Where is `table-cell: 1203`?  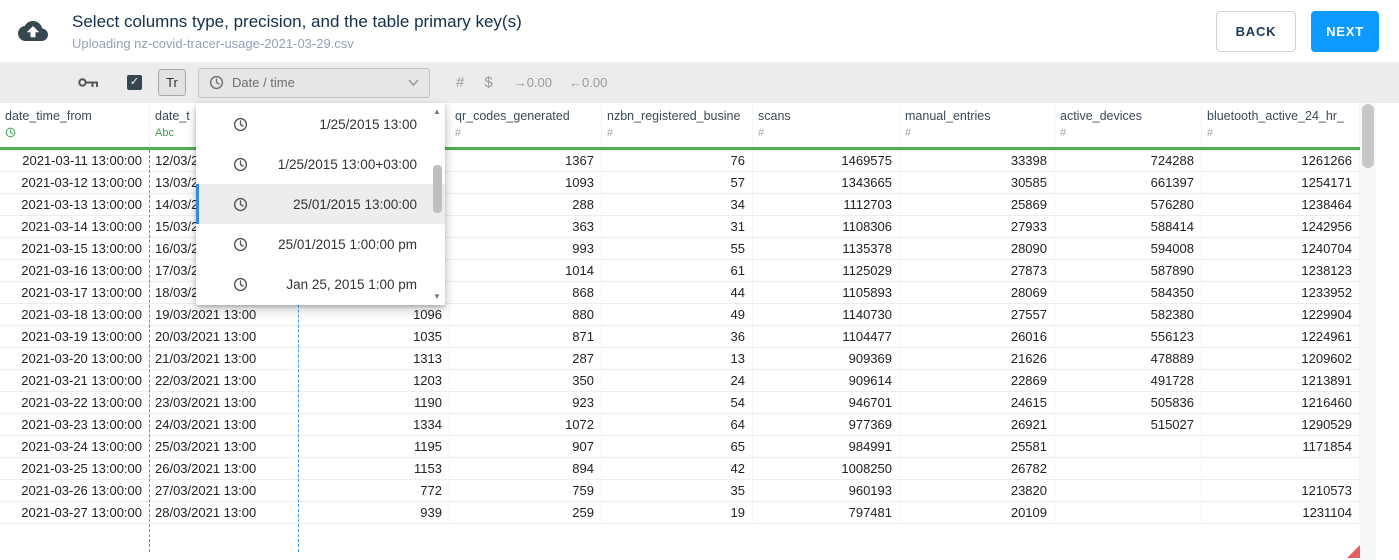
table-cell: 1203 is located at coordinates (374, 380).